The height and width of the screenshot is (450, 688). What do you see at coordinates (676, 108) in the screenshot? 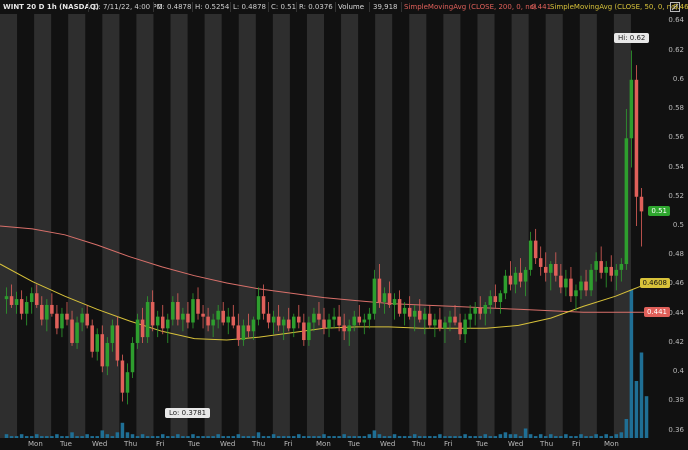
I see `price-tick-label: 0.58` at bounding box center [676, 108].